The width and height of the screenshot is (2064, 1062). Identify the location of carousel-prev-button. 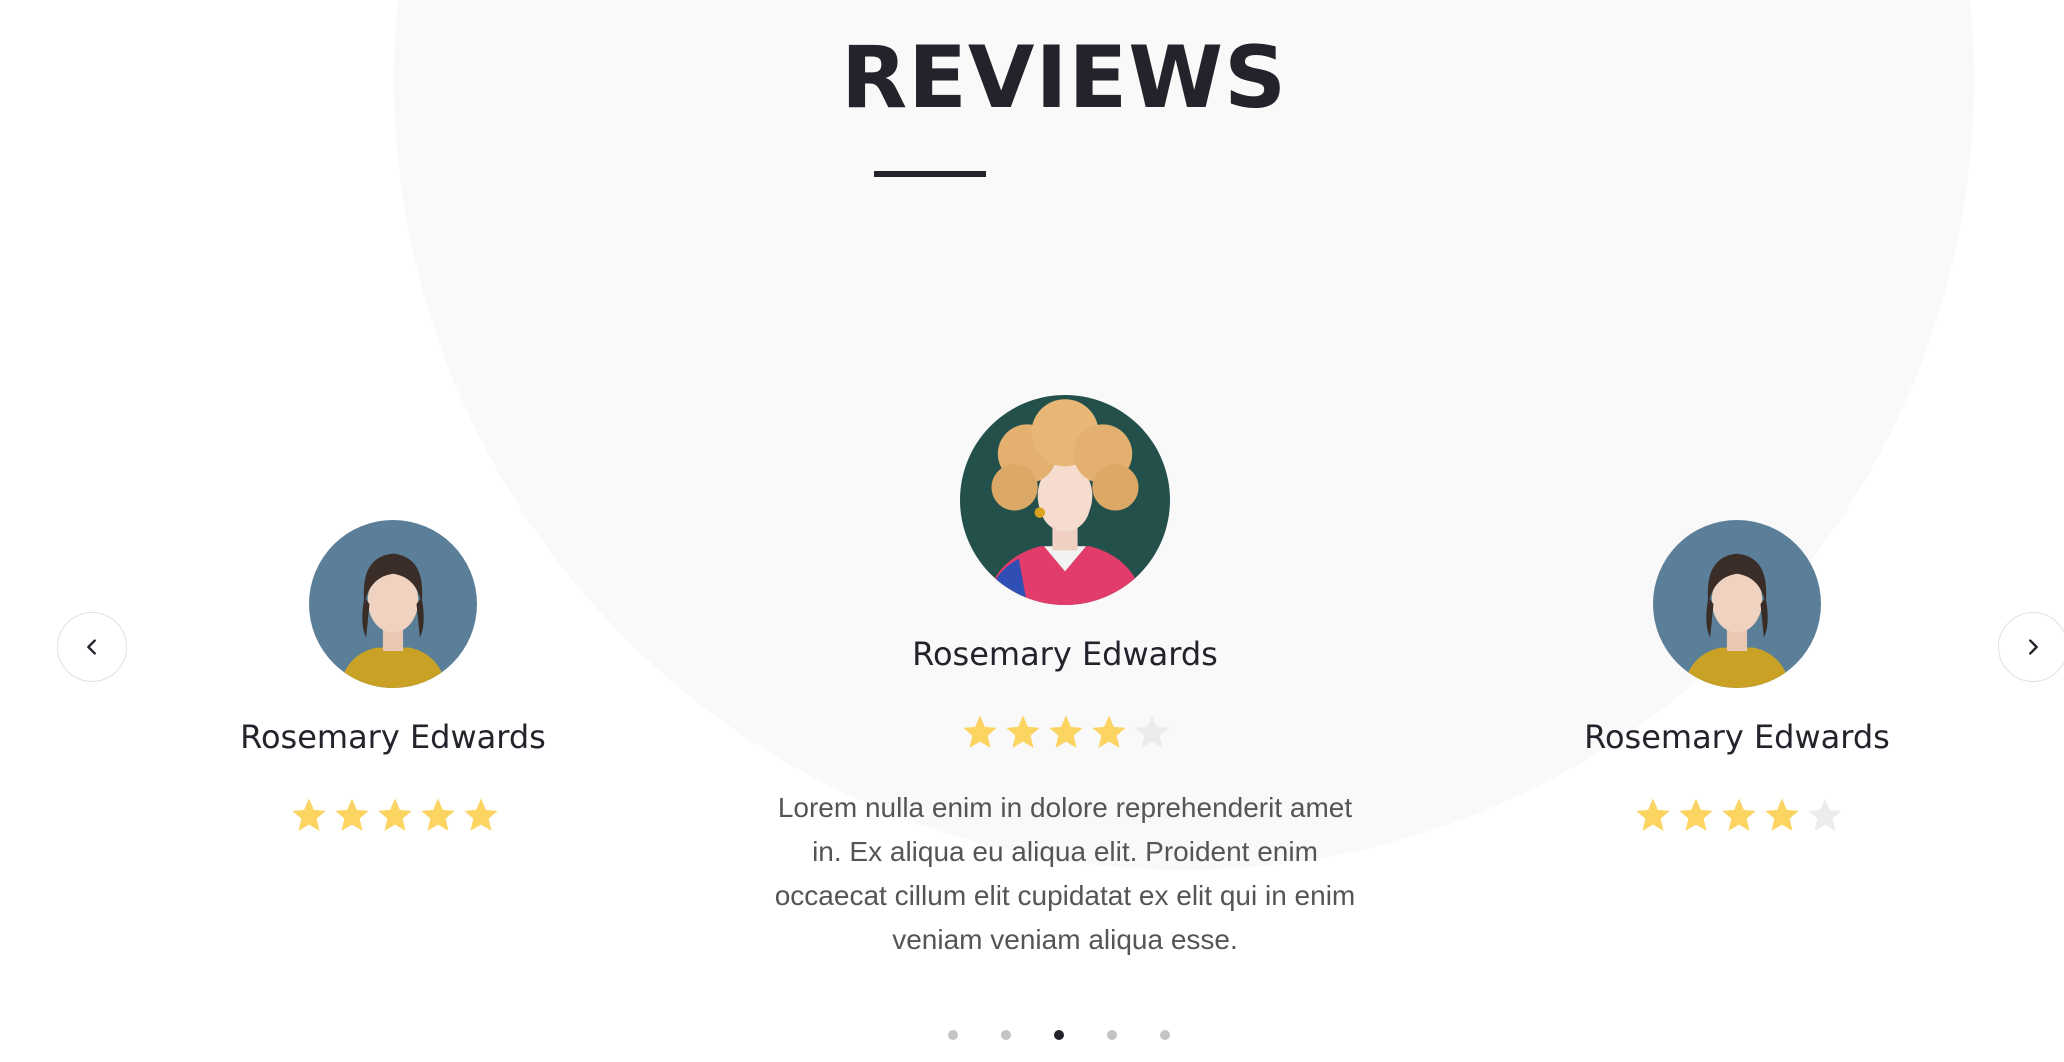
(92, 647).